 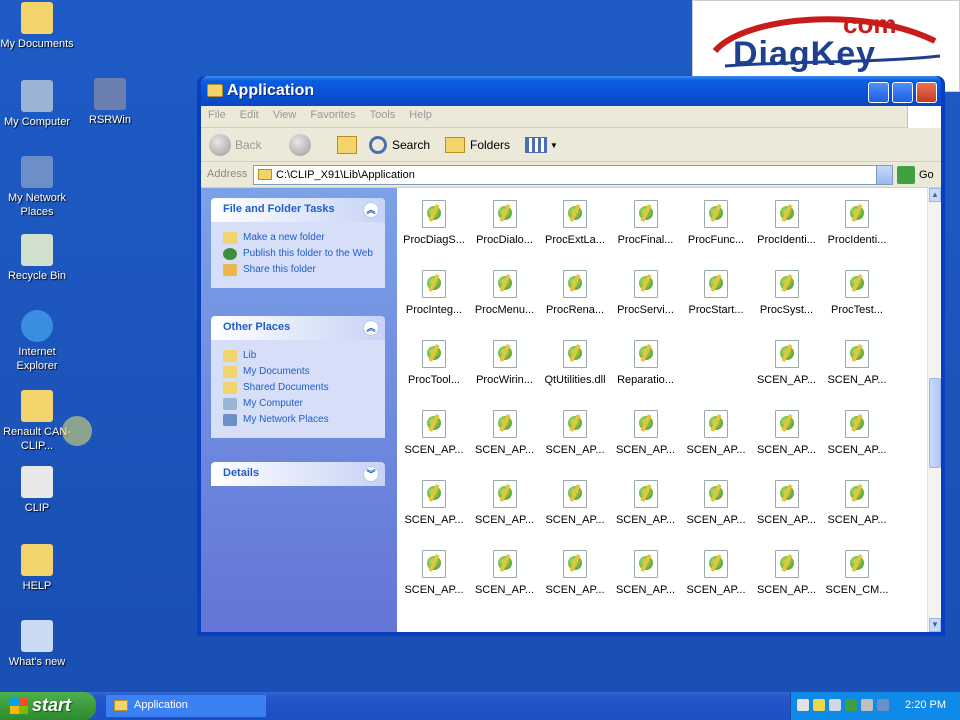 What do you see at coordinates (37, 568) in the screenshot?
I see `desktop-icon: HELP` at bounding box center [37, 568].